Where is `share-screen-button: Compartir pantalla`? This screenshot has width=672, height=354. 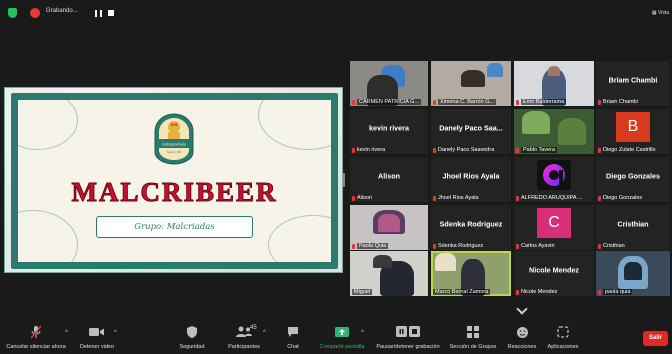 share-screen-button: Compartir pantalla is located at coordinates (342, 337).